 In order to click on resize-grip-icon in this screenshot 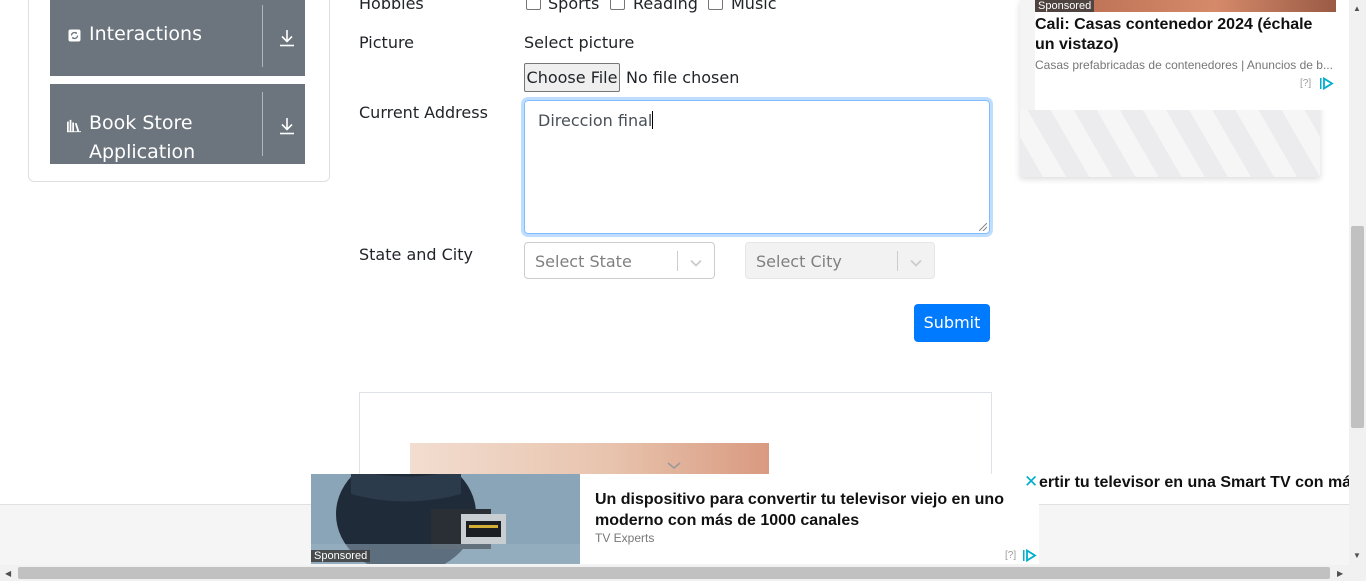, I will do `click(983, 227)`.